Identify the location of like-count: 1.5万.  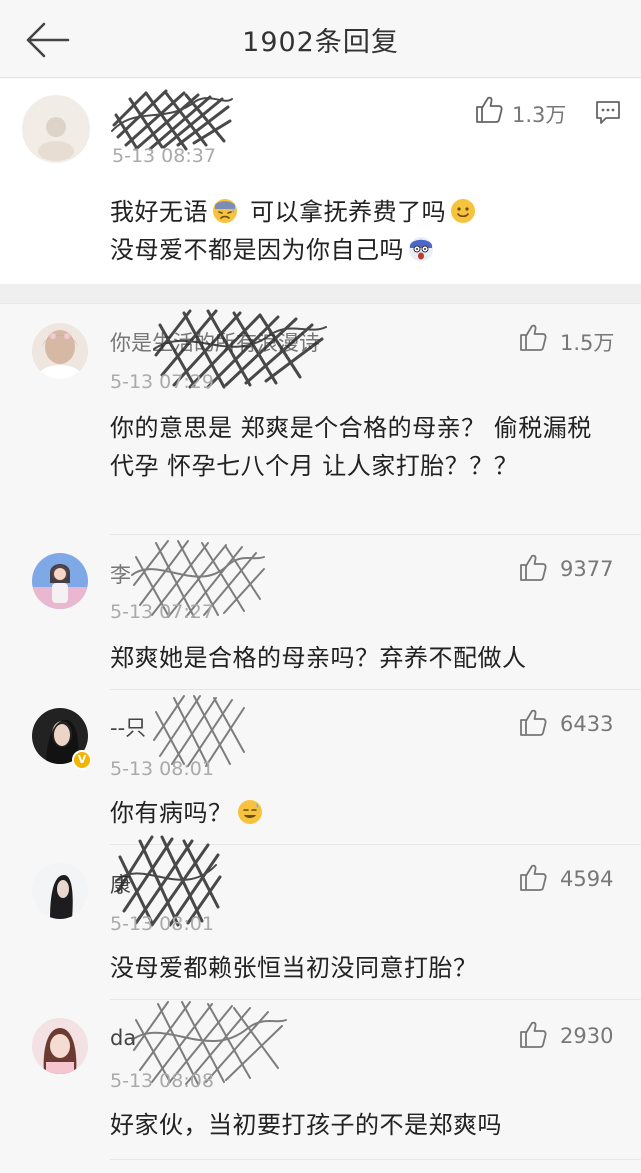
(587, 343).